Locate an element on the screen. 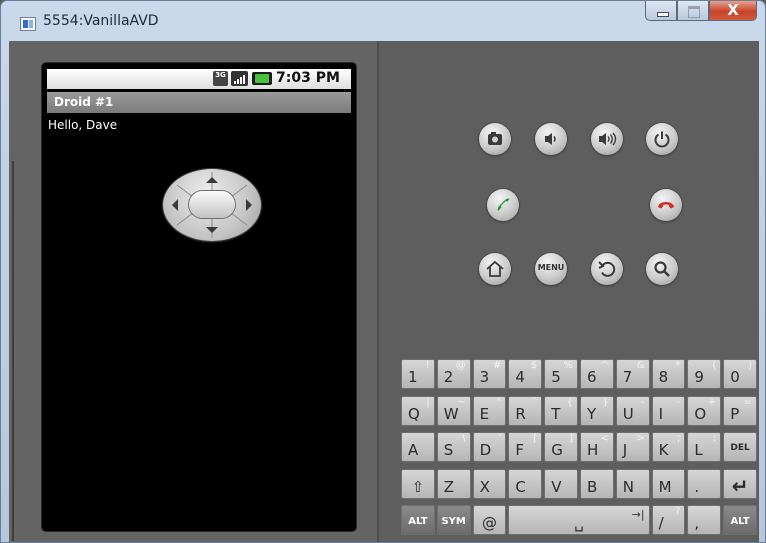 The width and height of the screenshot is (766, 543). window-title: 5554:VanillaAVD is located at coordinates (101, 21).